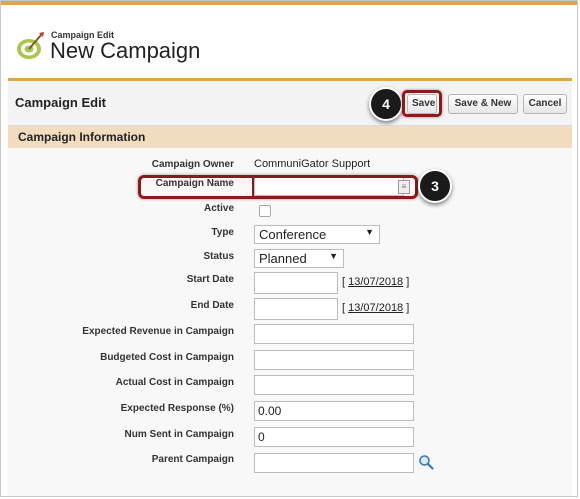 This screenshot has width=580, height=499. What do you see at coordinates (158, 331) in the screenshot?
I see `expected-revenue-label: Expected Revenue in Campaign` at bounding box center [158, 331].